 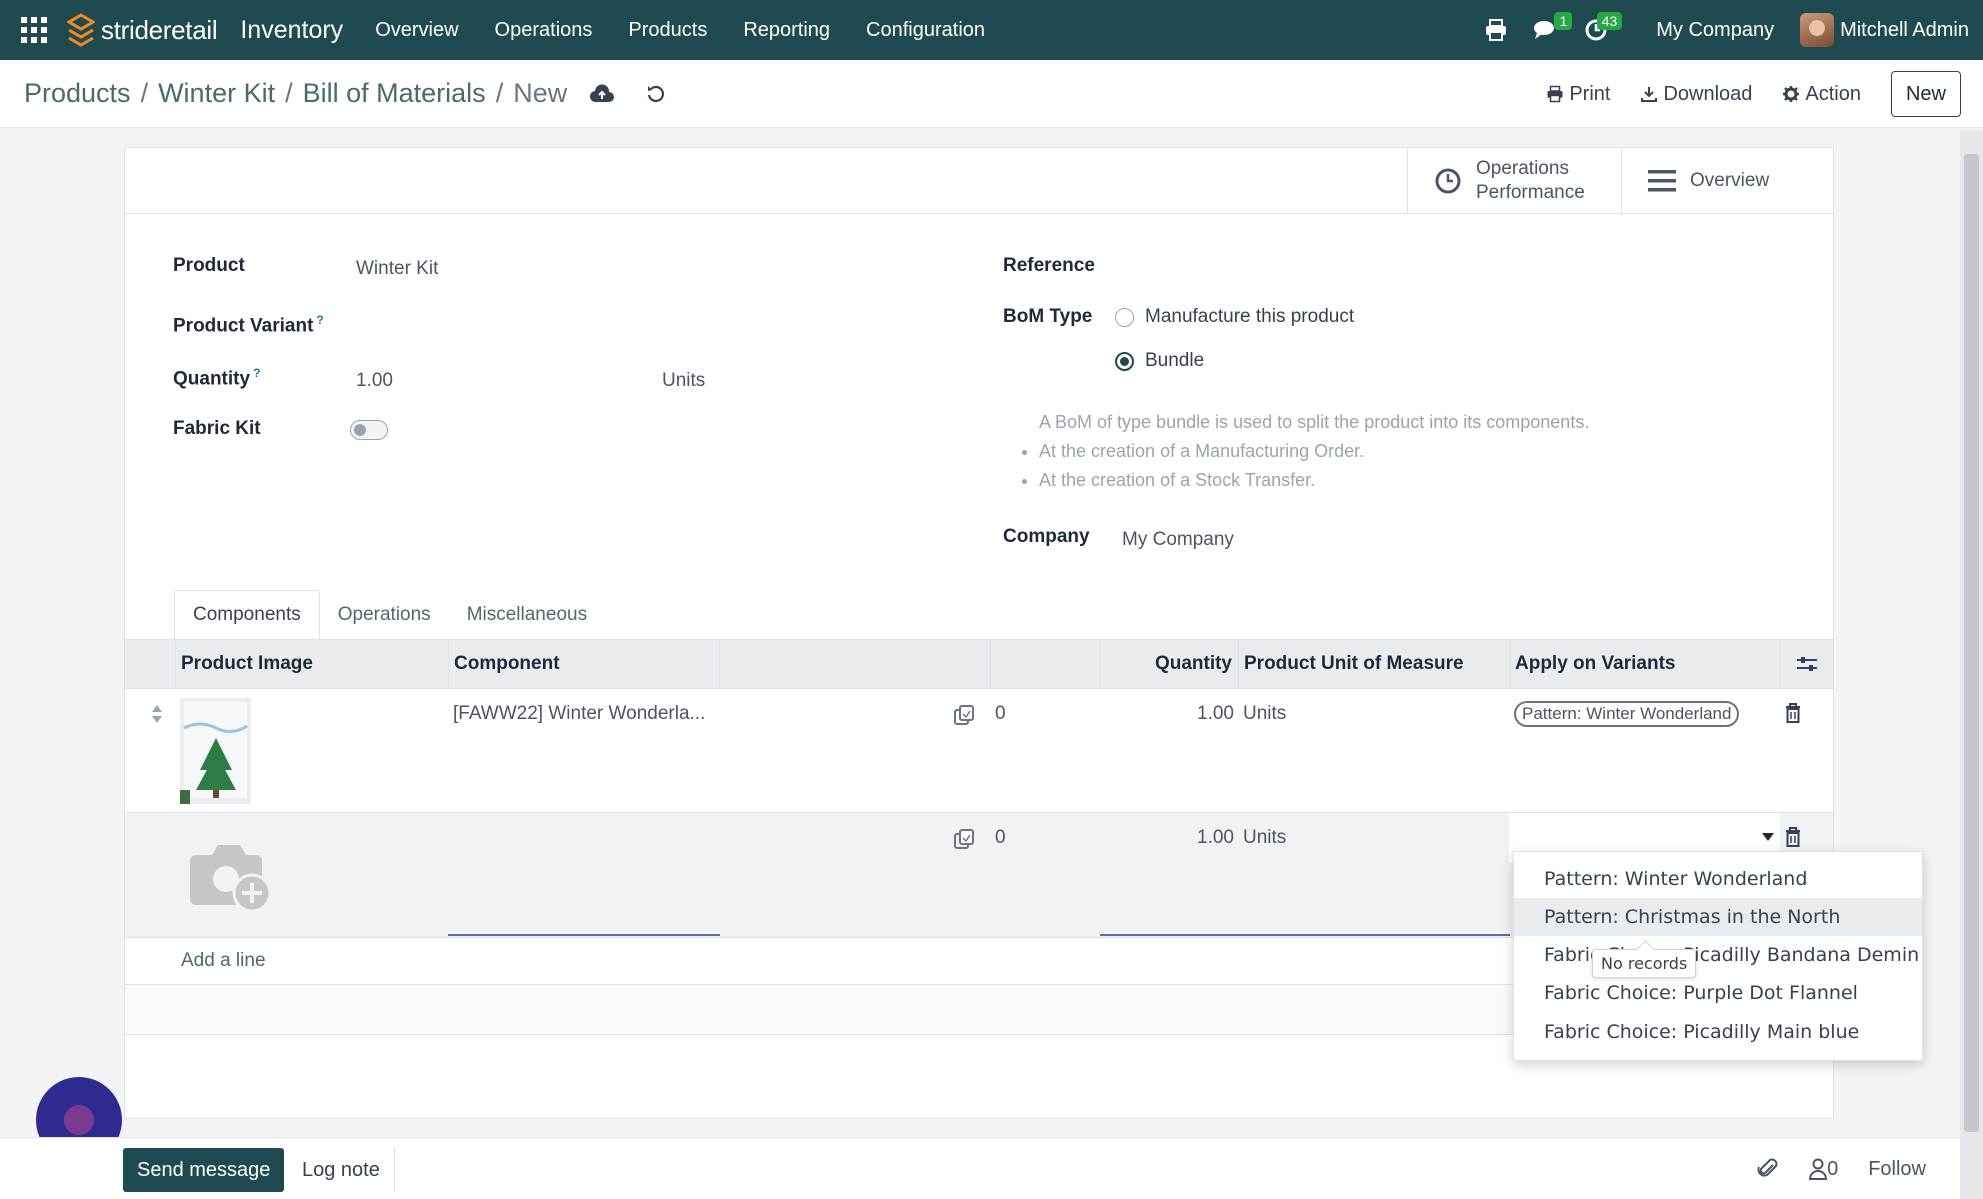 I want to click on follow-button: Follow, so click(x=1897, y=1169).